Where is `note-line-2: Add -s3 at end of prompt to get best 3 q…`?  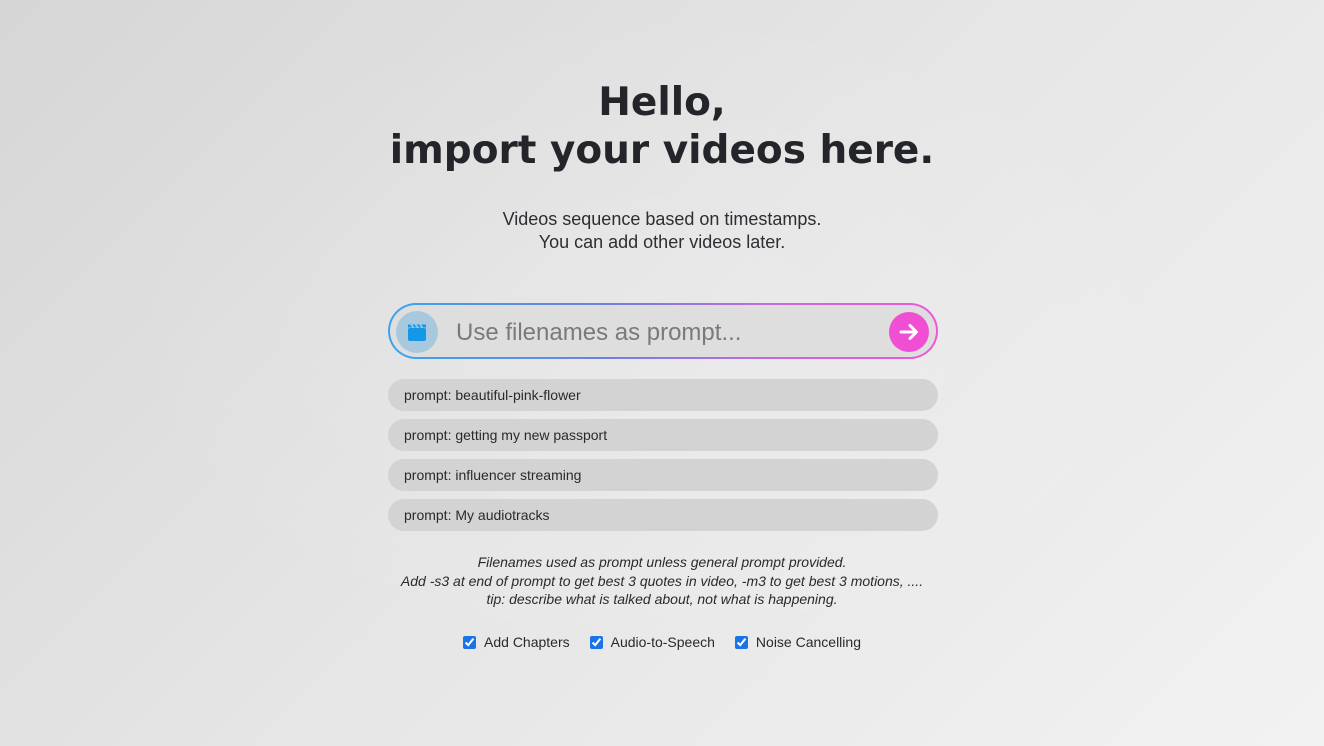
note-line-2: Add -s3 at end of prompt to get best 3 q… is located at coordinates (662, 580).